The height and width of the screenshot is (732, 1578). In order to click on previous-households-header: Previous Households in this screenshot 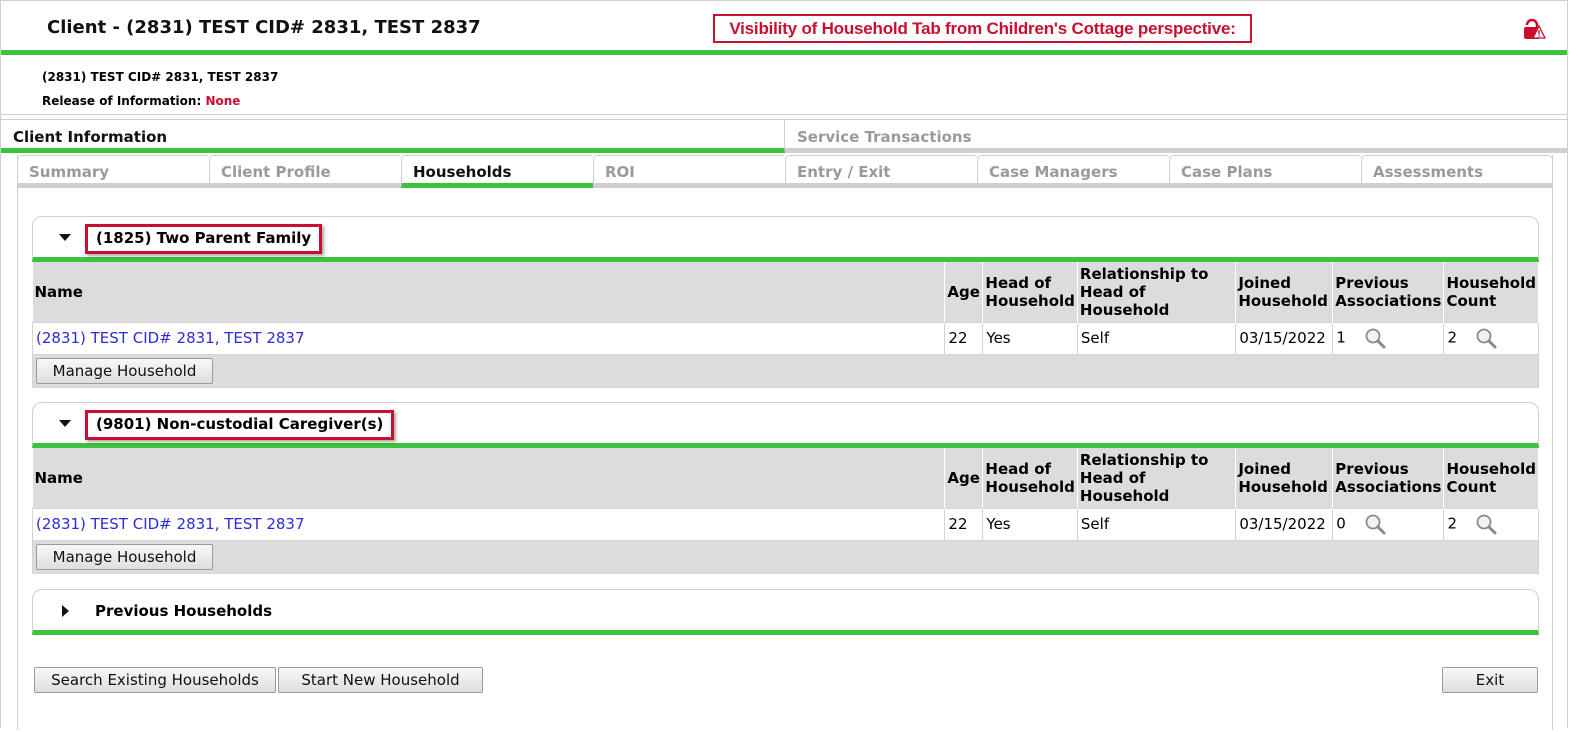, I will do `click(785, 612)`.